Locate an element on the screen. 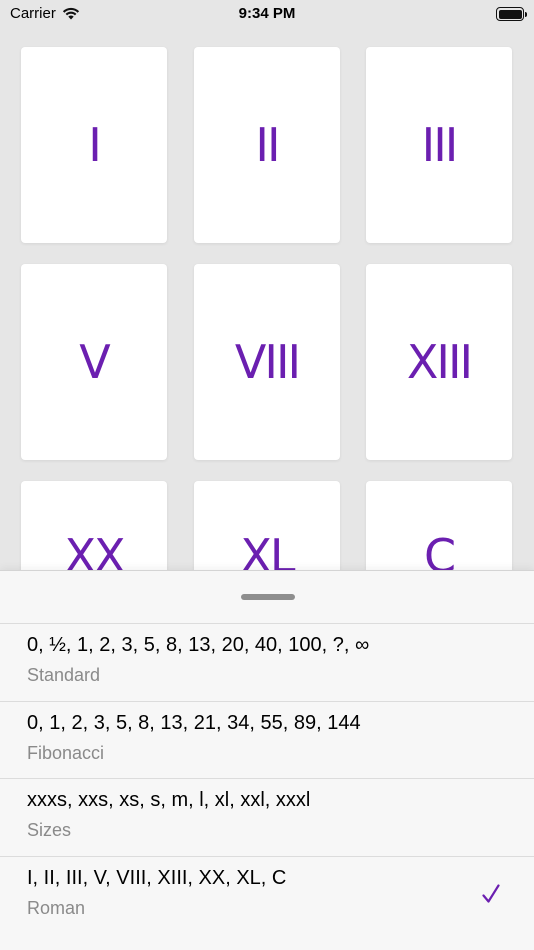  card: II is located at coordinates (267, 145).